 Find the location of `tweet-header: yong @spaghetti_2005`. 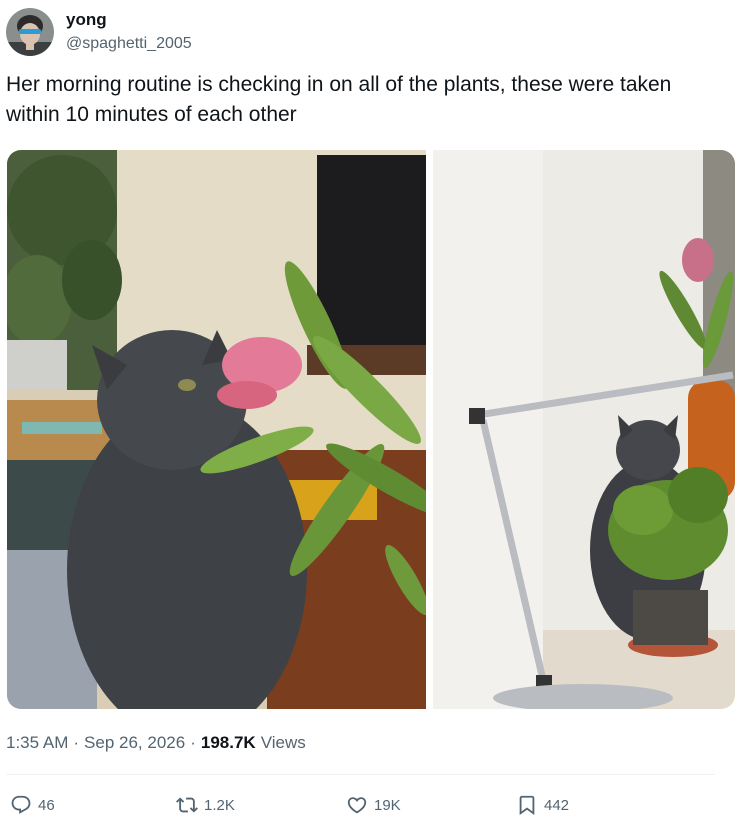

tweet-header: yong @spaghetti_2005 is located at coordinates (99, 32).